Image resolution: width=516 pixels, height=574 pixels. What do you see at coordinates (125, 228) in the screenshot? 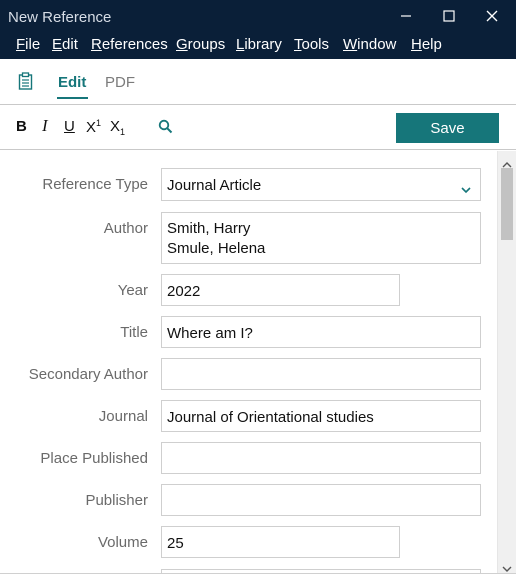
I see `author-label: Author` at bounding box center [125, 228].